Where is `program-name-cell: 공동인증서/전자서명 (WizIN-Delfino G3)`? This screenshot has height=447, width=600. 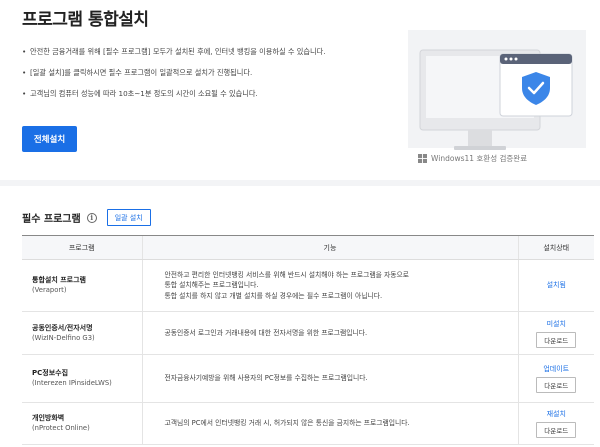 program-name-cell: 공동인증서/전자서명 (WizIN-Delfino G3) is located at coordinates (82, 333).